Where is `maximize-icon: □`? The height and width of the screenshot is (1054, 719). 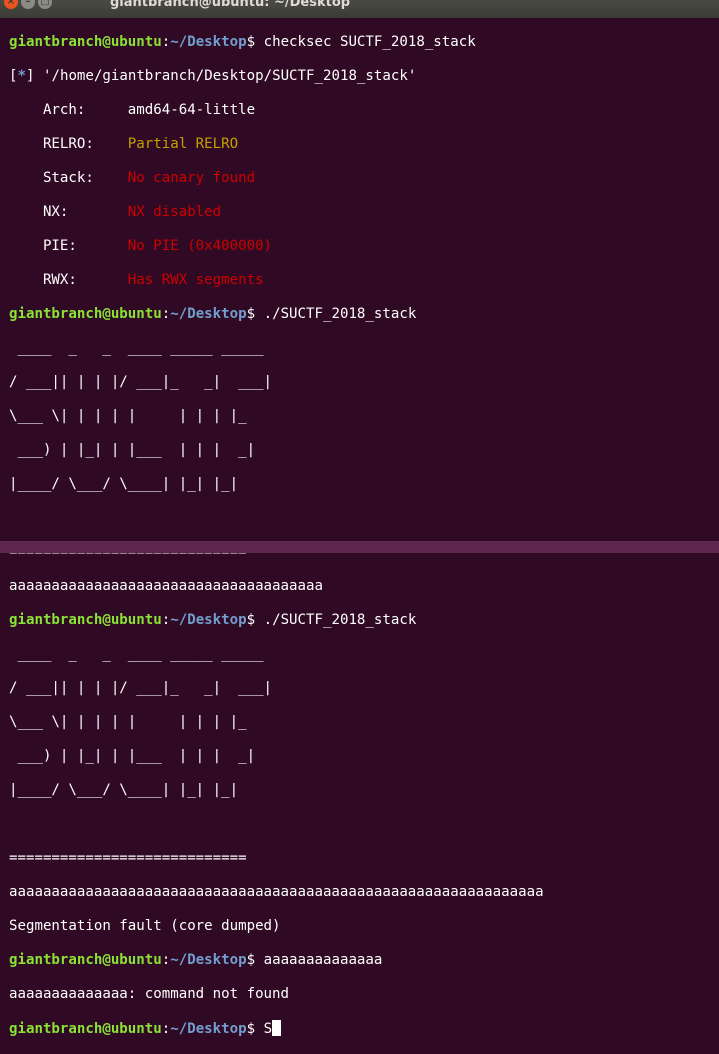 maximize-icon: □ is located at coordinates (45, 4).